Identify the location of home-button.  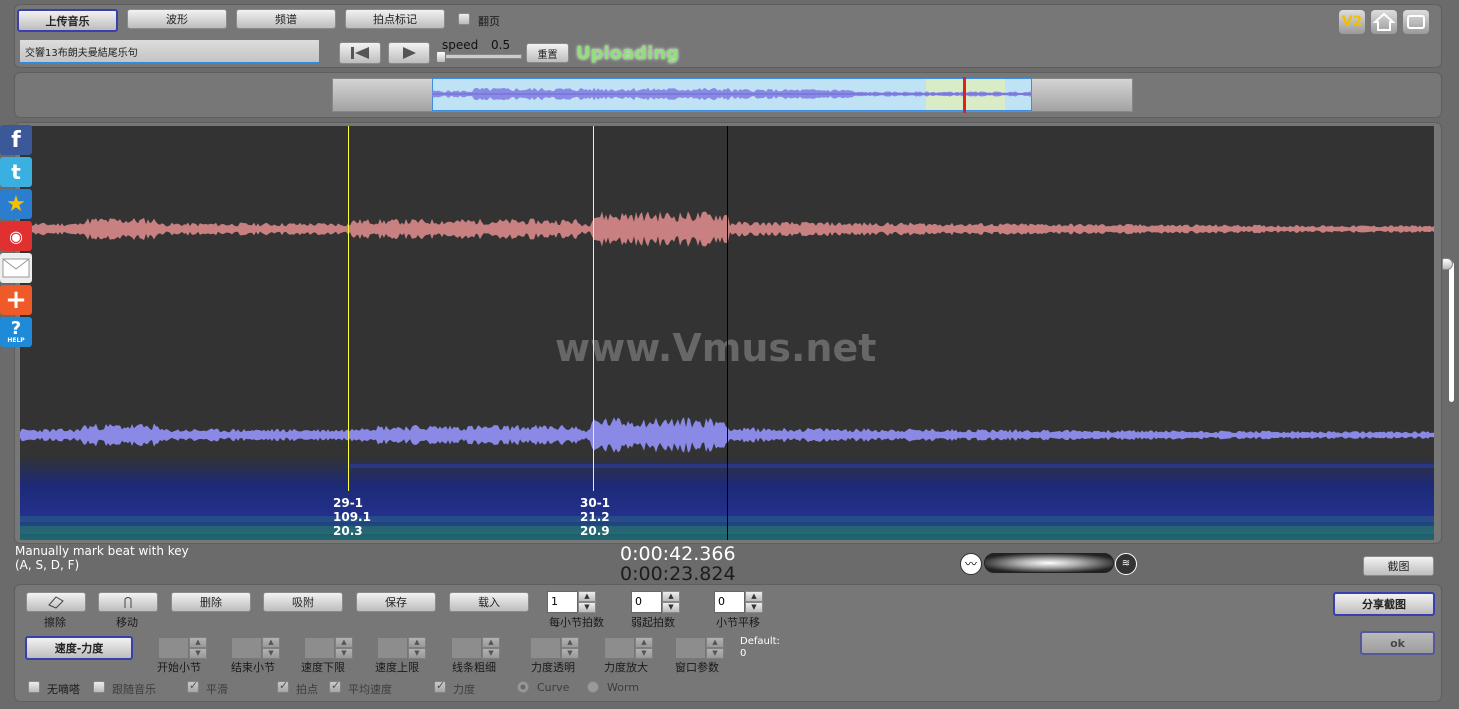
(1384, 22).